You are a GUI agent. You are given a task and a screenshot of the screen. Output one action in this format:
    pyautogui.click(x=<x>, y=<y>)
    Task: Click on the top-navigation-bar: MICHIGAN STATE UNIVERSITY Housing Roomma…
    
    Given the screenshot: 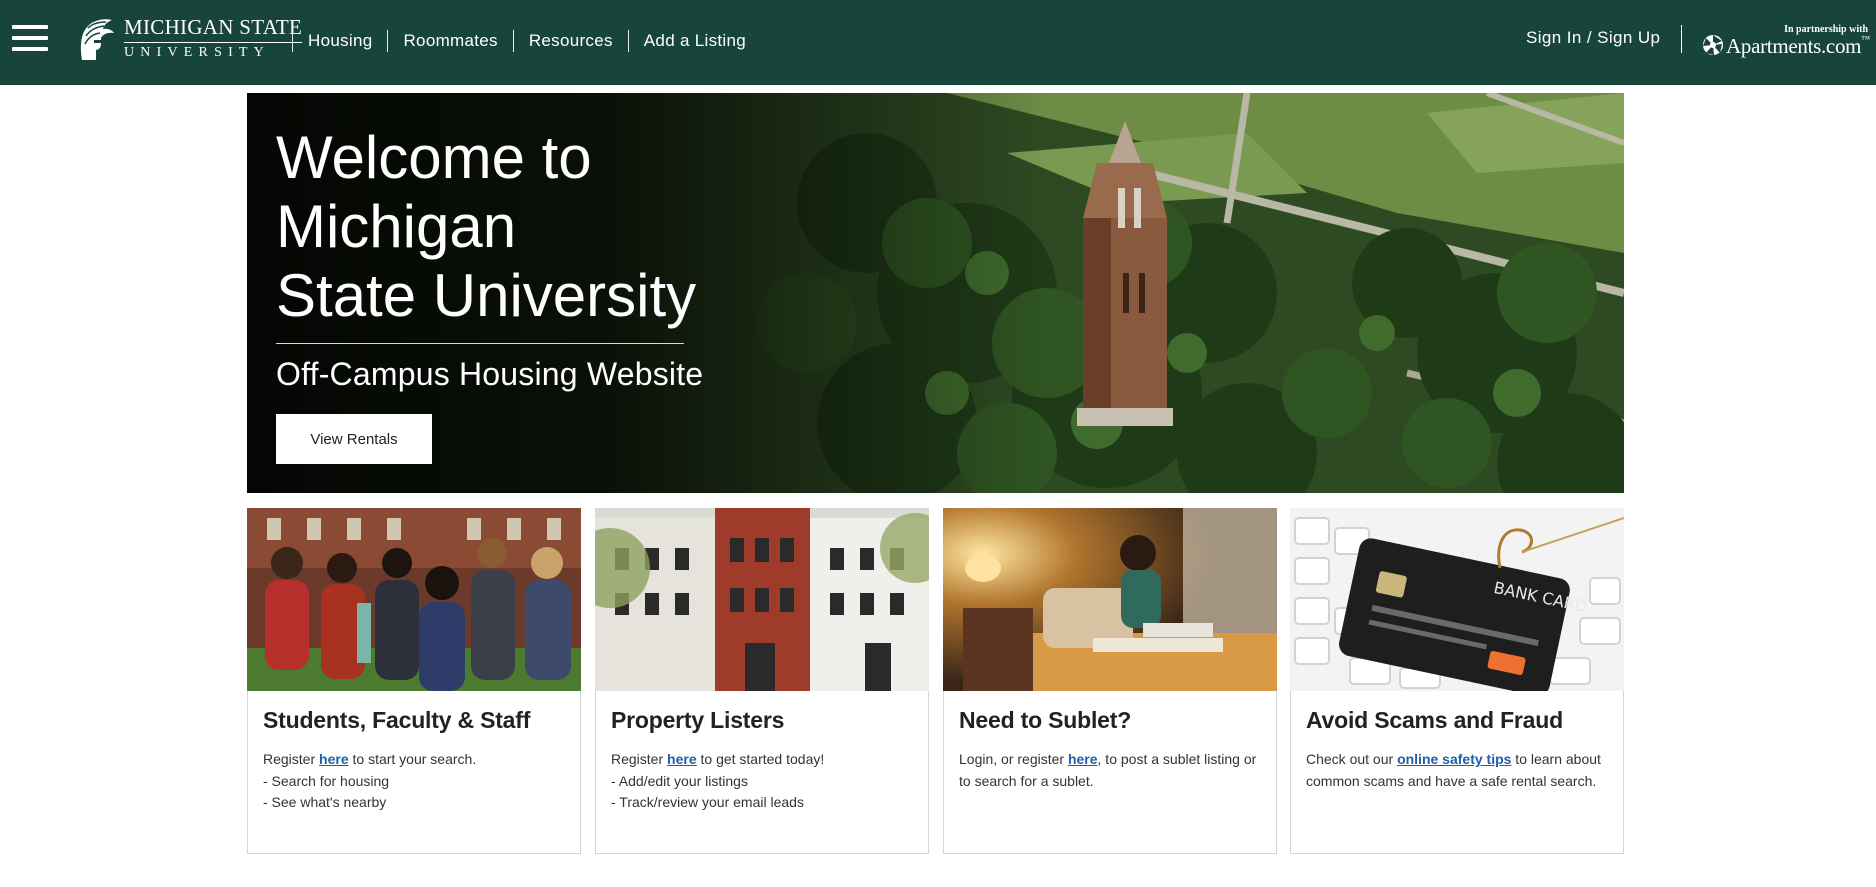 What is the action you would take?
    pyautogui.click(x=938, y=42)
    